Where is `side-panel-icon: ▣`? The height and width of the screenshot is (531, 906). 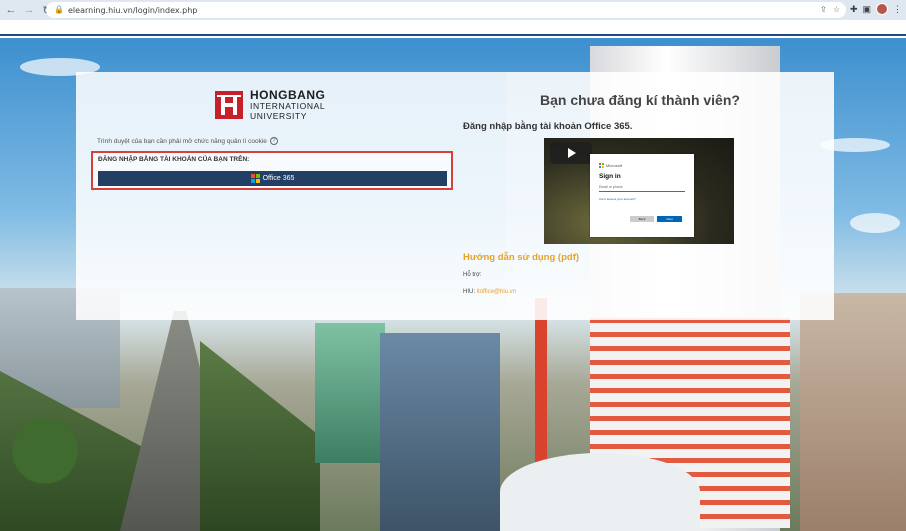
side-panel-icon: ▣ is located at coordinates (866, 9).